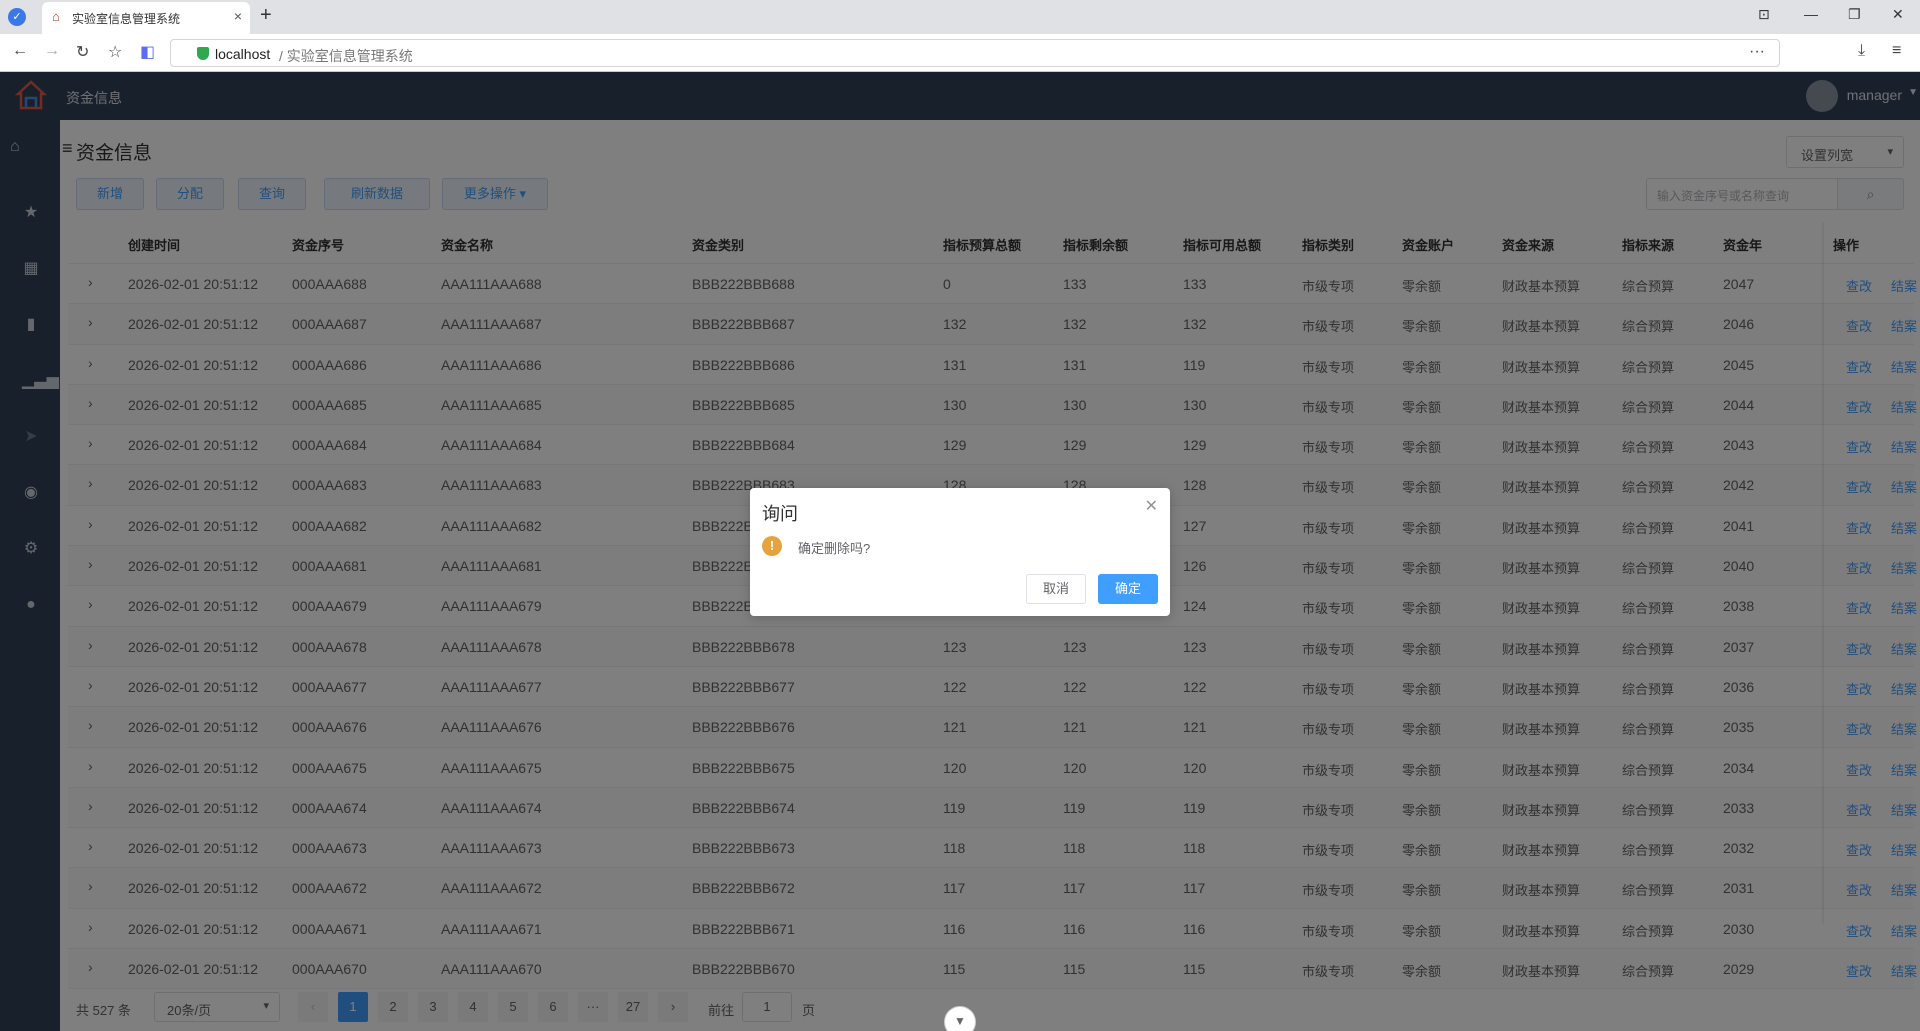 Image resolution: width=1920 pixels, height=1031 pixels. Describe the element at coordinates (20, 51) in the screenshot. I see `back-icon: ←` at that location.